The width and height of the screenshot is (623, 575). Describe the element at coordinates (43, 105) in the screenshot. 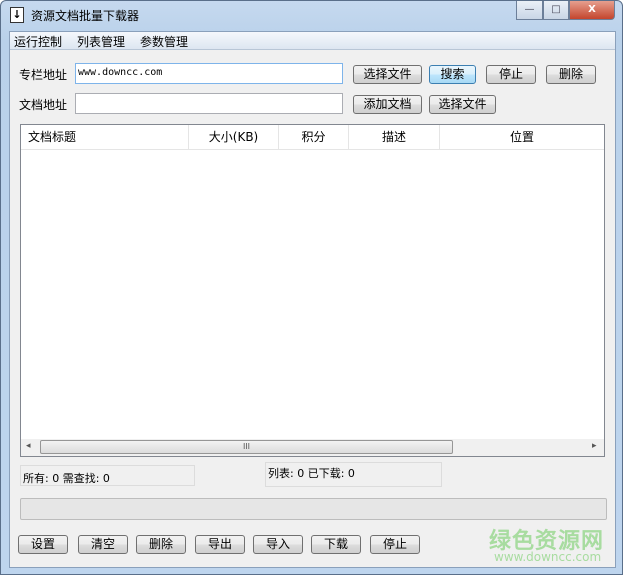

I see `doc-url-label: 文档地址` at that location.